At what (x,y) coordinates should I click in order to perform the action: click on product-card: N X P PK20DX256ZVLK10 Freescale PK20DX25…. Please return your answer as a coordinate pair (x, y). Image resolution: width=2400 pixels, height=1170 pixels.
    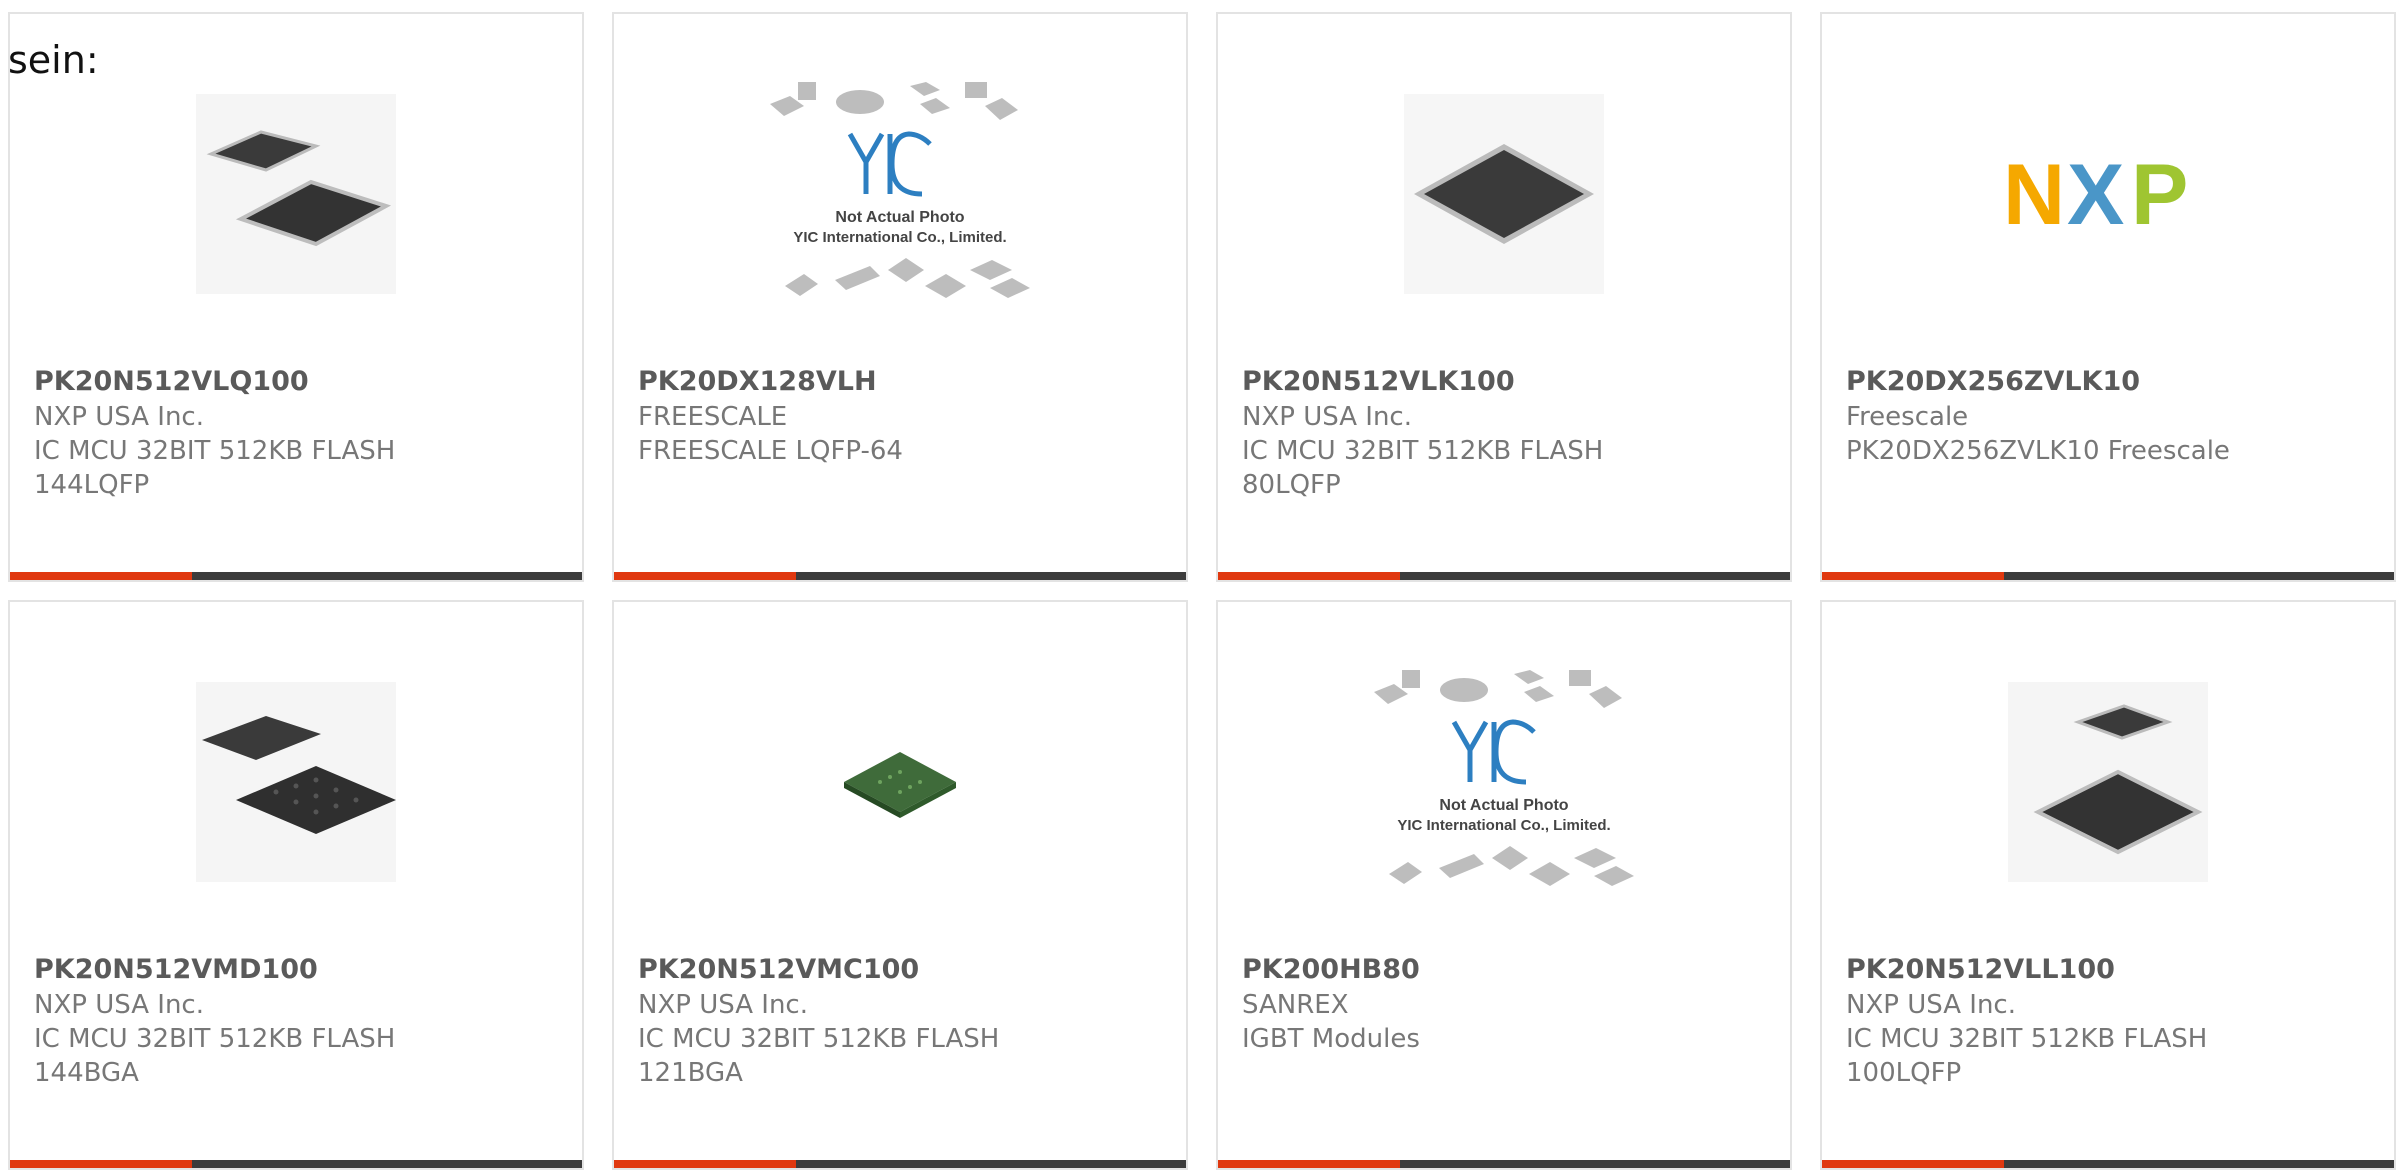
    Looking at the image, I should click on (2108, 297).